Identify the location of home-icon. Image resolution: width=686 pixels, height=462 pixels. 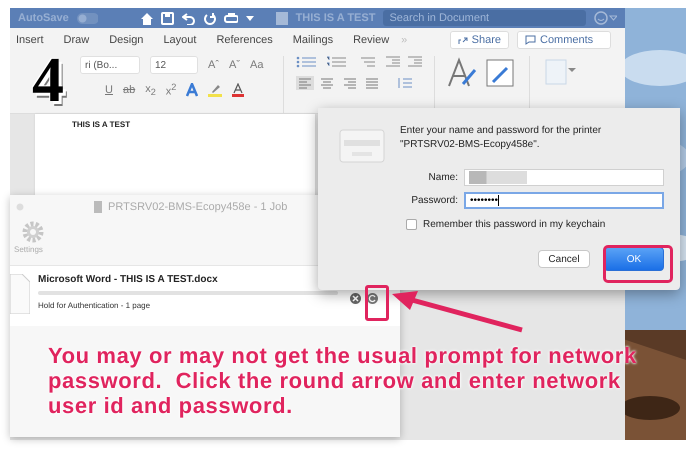
(147, 18).